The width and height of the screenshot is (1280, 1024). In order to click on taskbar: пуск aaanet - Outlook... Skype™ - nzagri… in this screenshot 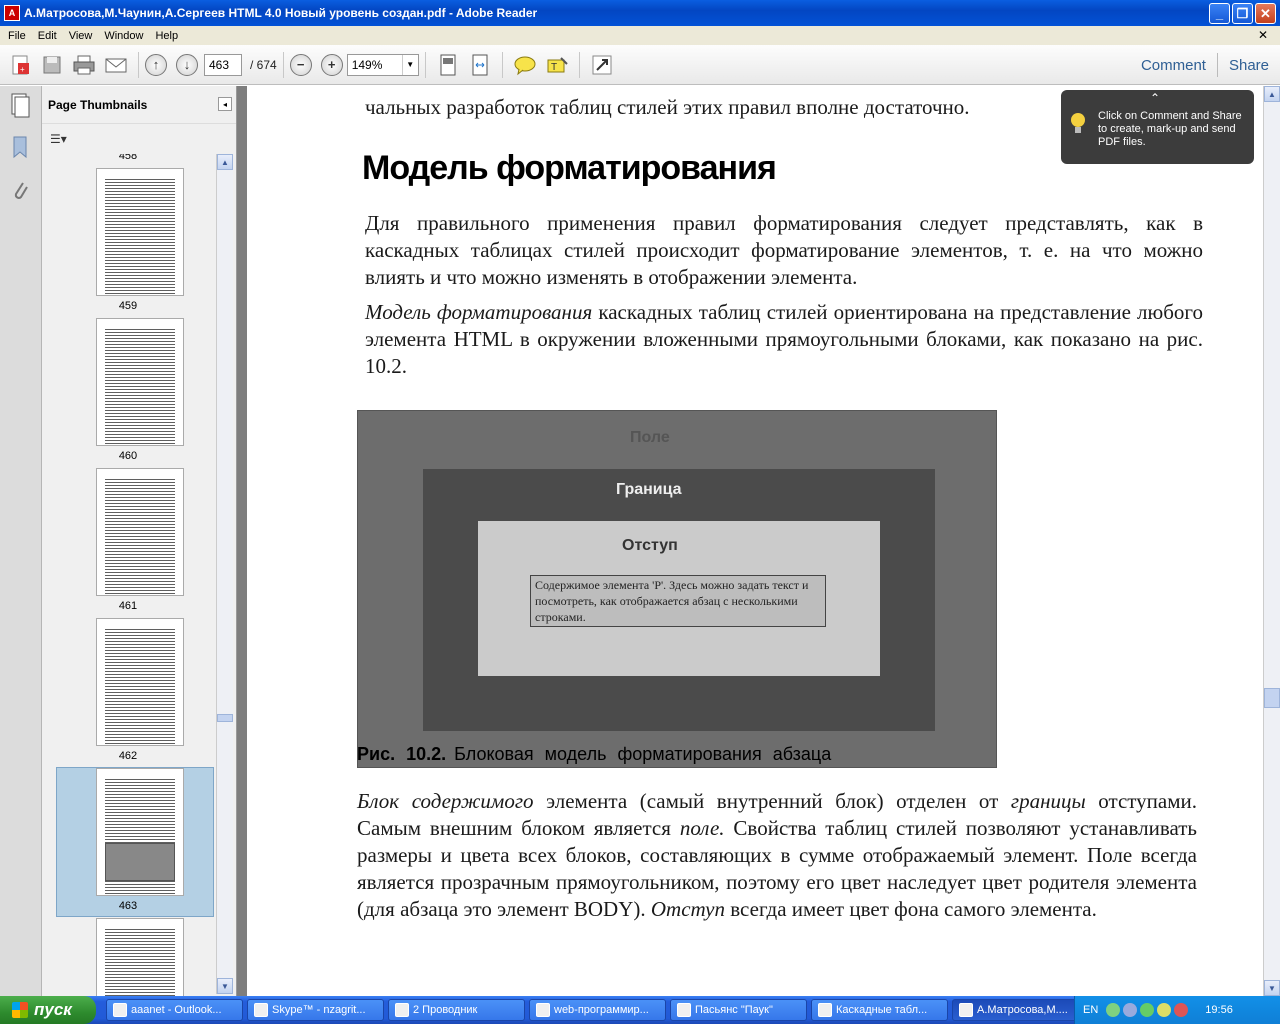, I will do `click(640, 1010)`.